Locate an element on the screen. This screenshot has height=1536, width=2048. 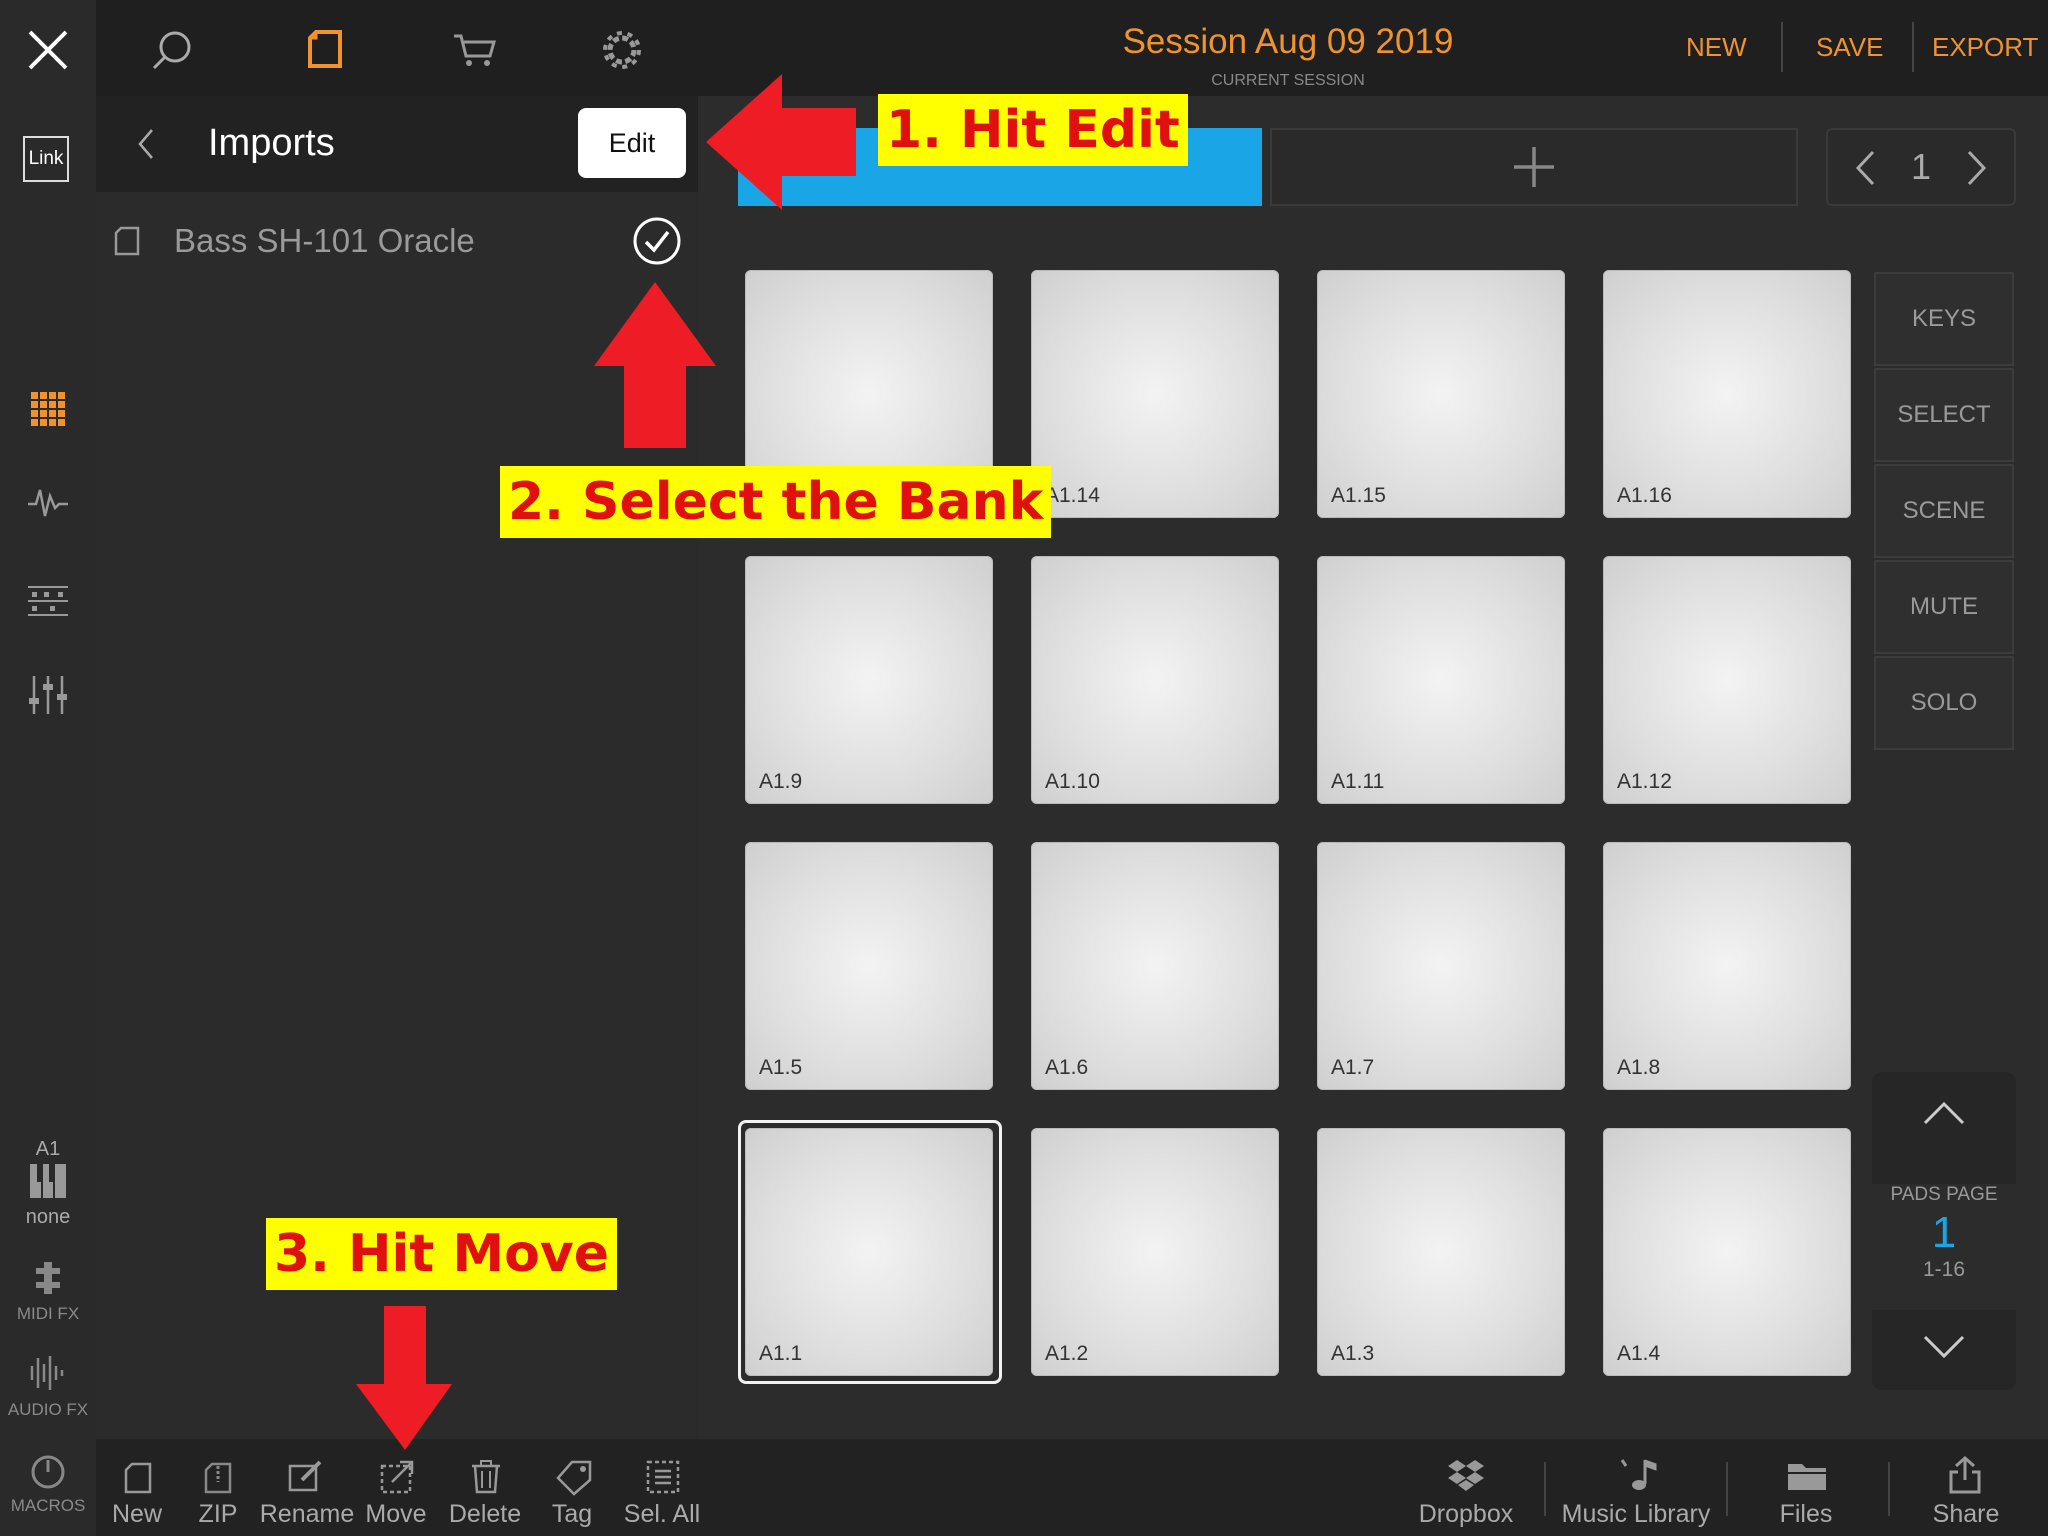
pad-label: A1.12 is located at coordinates (1644, 781).